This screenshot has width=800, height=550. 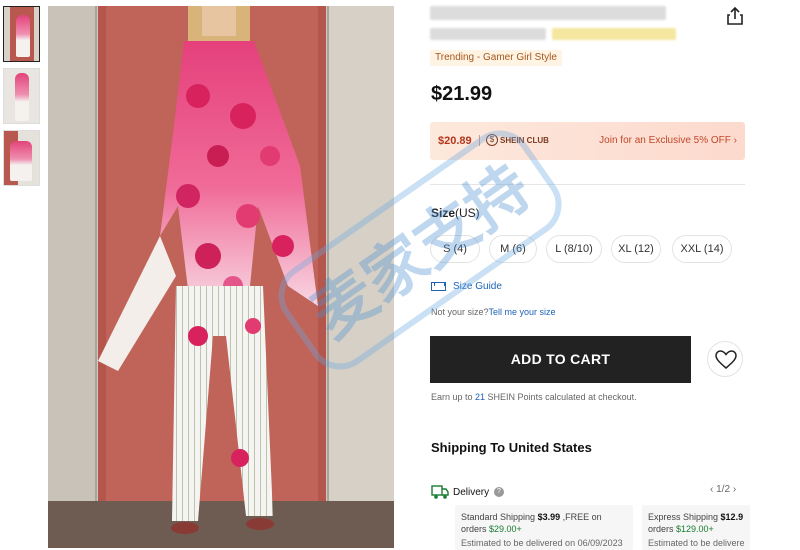 What do you see at coordinates (455, 141) in the screenshot?
I see `club-price: $20.89` at bounding box center [455, 141].